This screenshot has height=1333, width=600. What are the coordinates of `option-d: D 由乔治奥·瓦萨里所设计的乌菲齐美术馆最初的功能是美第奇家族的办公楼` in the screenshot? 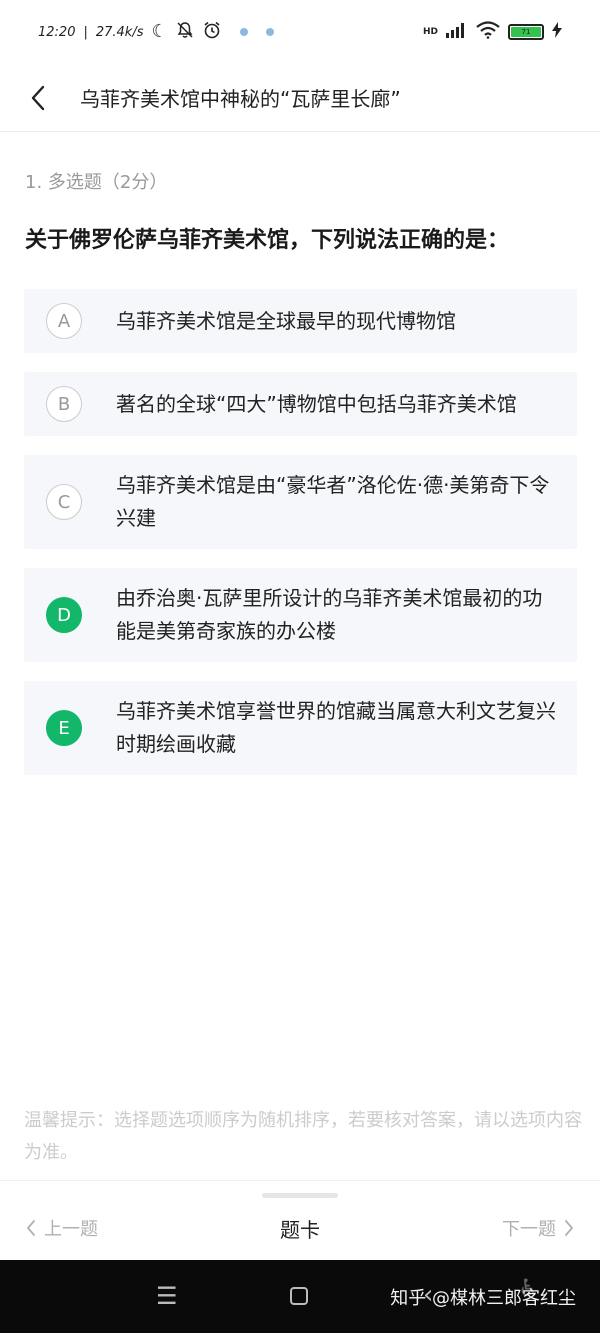 It's located at (300, 615).